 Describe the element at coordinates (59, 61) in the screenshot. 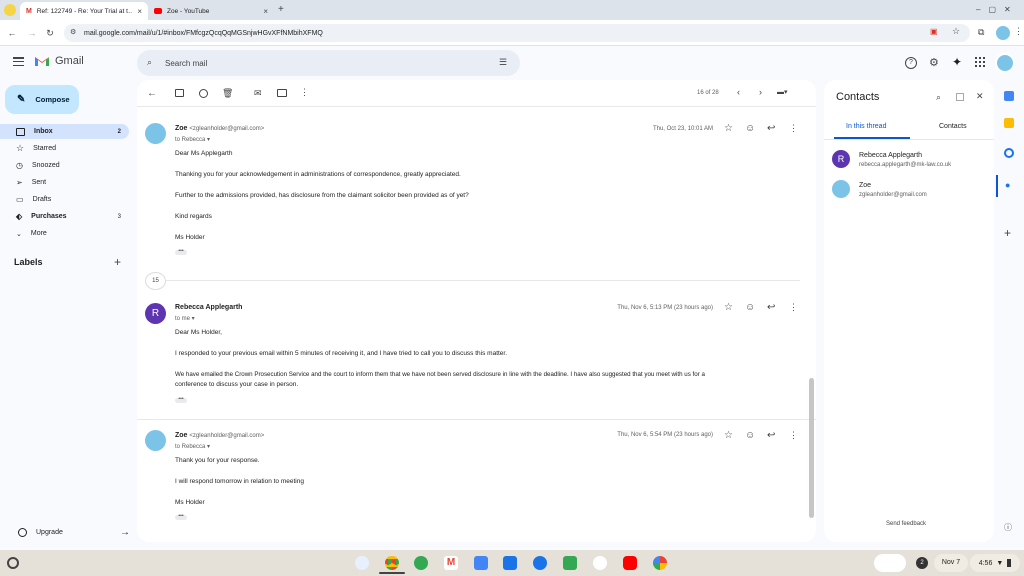

I see `gmail-logo: Gmail` at that location.